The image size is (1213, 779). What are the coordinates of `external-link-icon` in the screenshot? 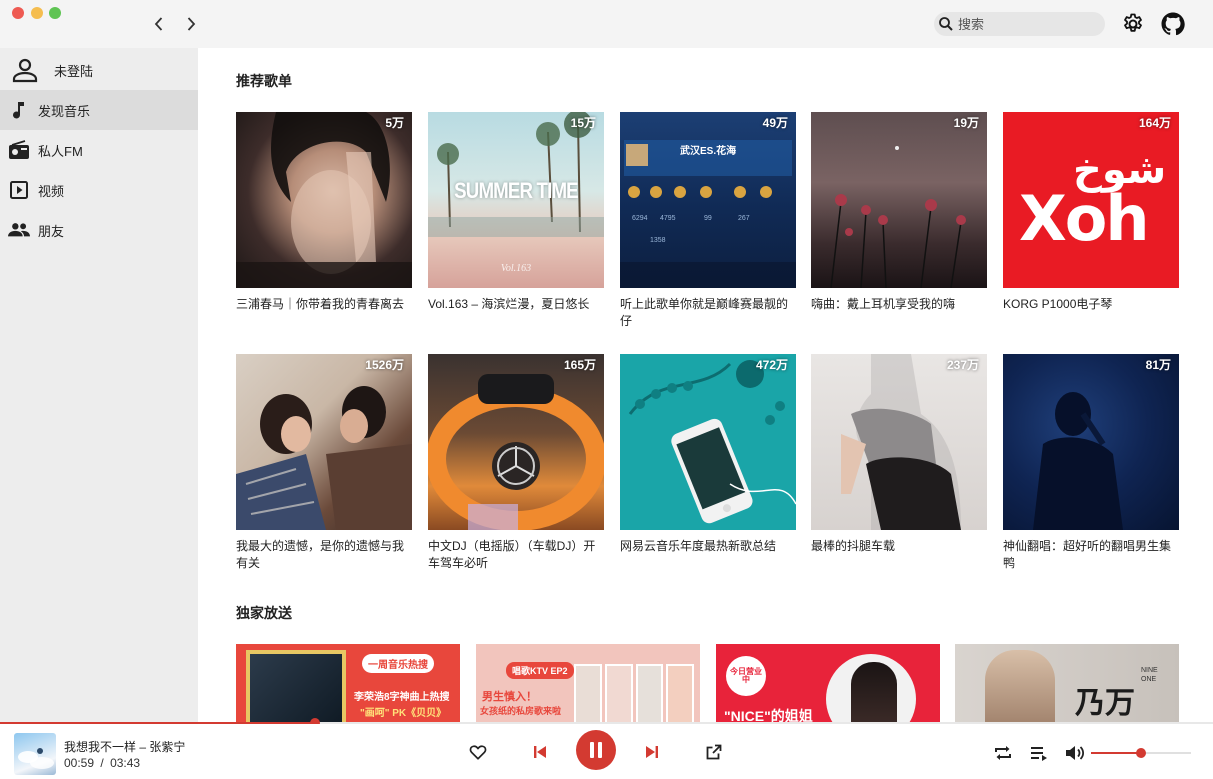 It's located at (714, 752).